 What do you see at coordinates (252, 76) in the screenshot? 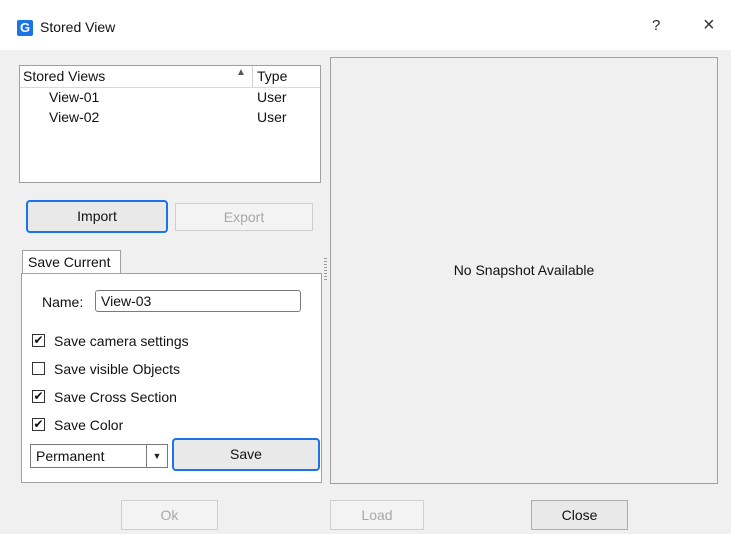
I see `column-divider` at bounding box center [252, 76].